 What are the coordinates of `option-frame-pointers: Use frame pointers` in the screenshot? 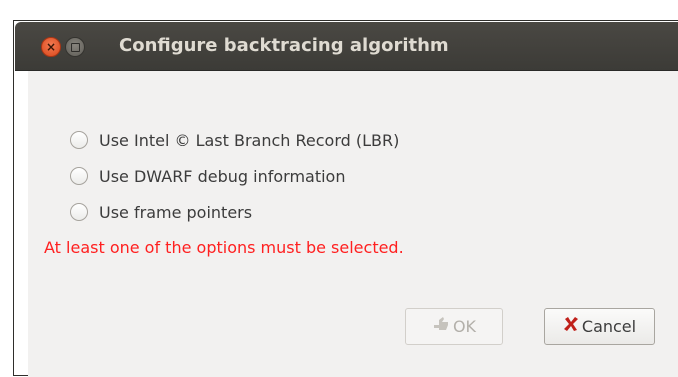 It's located at (161, 212).